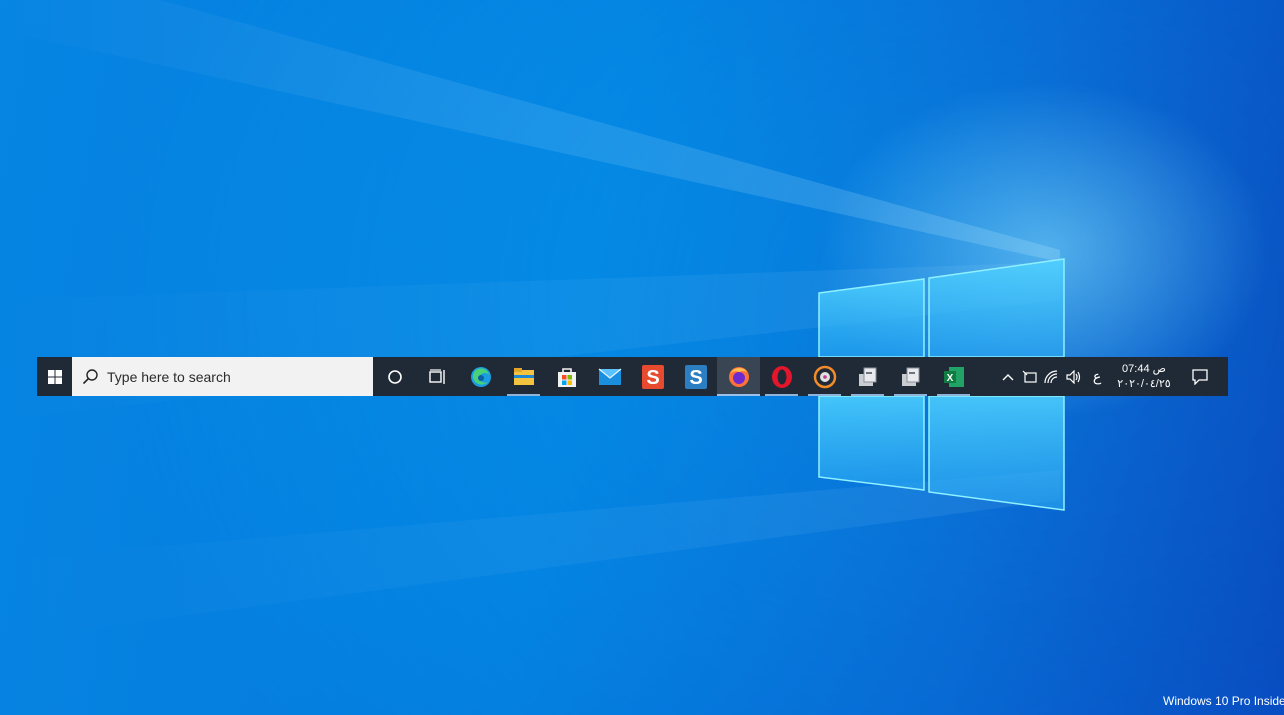 This screenshot has height=715, width=1284. I want to click on taskbar-app-media-player, so click(824, 376).